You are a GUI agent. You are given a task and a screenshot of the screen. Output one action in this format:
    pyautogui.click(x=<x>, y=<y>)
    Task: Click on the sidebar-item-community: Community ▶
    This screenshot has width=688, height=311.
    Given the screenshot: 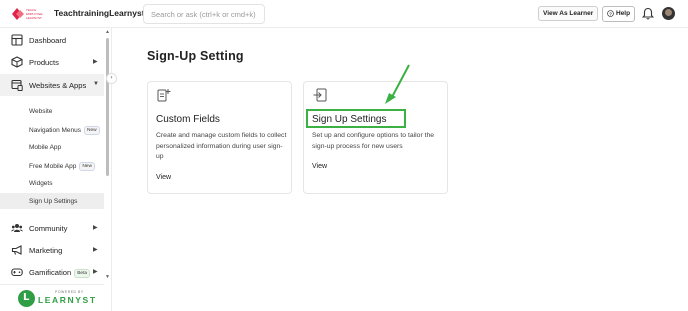 What is the action you would take?
    pyautogui.click(x=52, y=228)
    